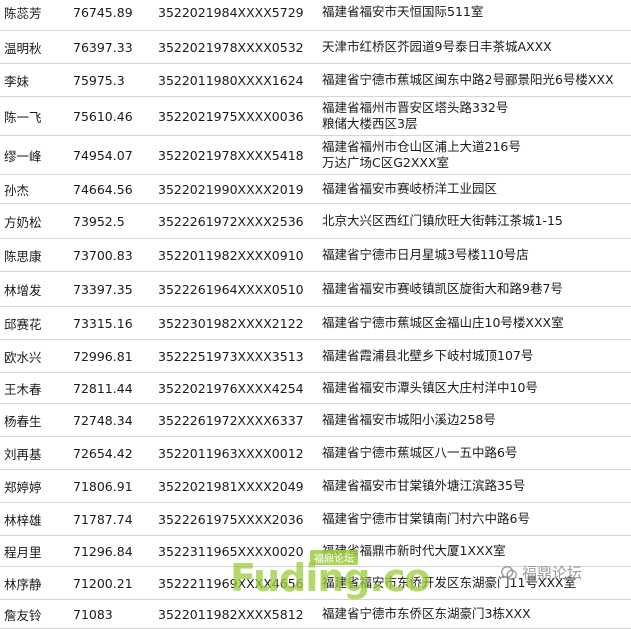 The image size is (631, 629). Describe the element at coordinates (103, 519) in the screenshot. I see `cell-amount: 71787.74` at that location.